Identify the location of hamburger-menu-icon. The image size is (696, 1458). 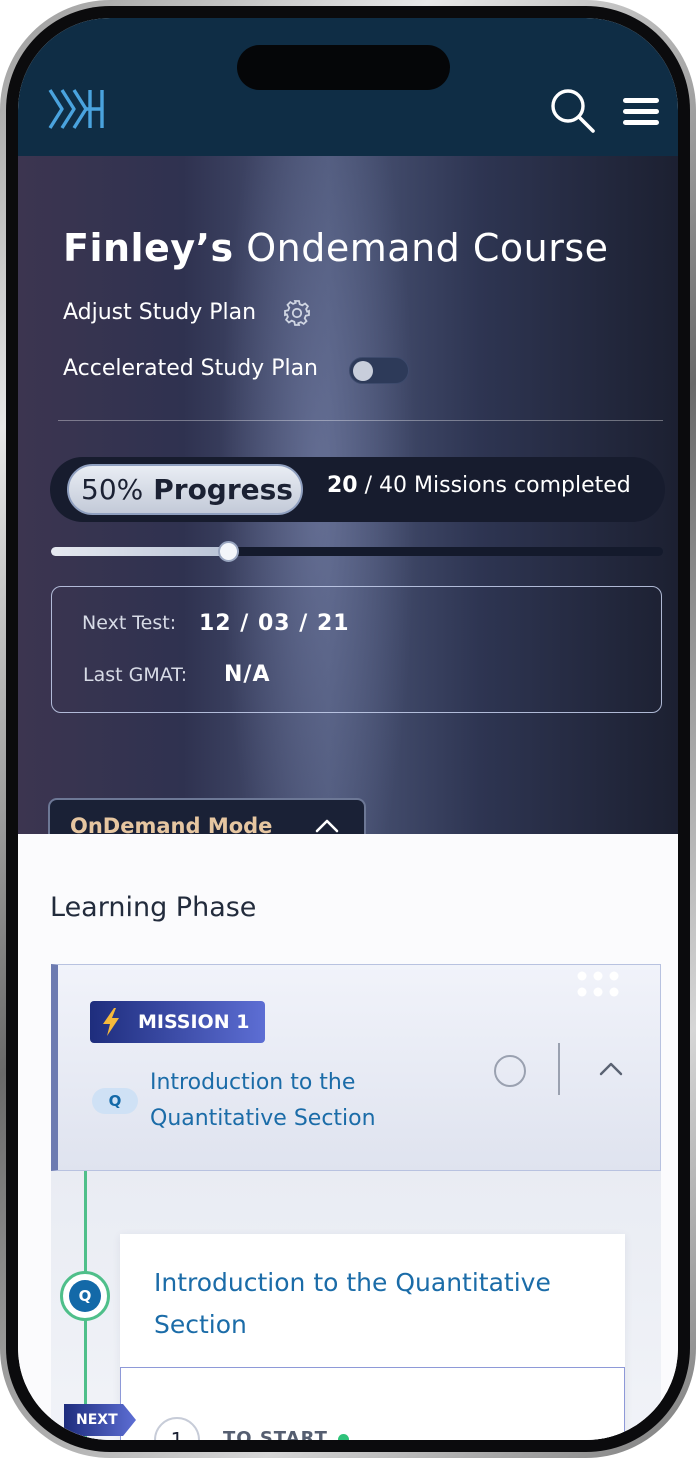
(642, 112).